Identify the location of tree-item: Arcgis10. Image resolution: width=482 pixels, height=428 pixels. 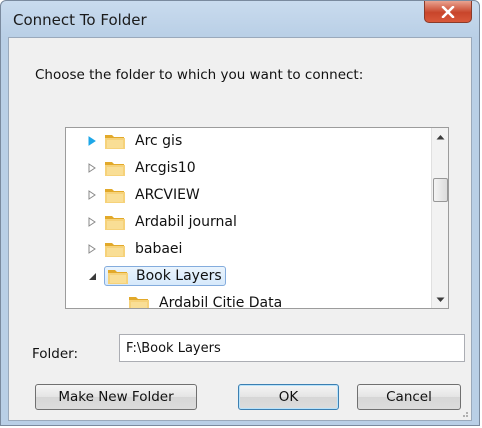
(142, 168).